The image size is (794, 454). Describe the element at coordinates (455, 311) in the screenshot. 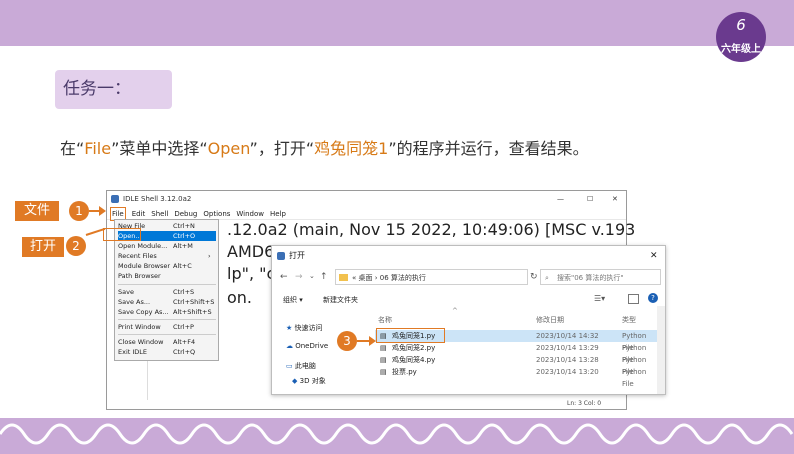

I see `sort-up-icon: ^` at that location.